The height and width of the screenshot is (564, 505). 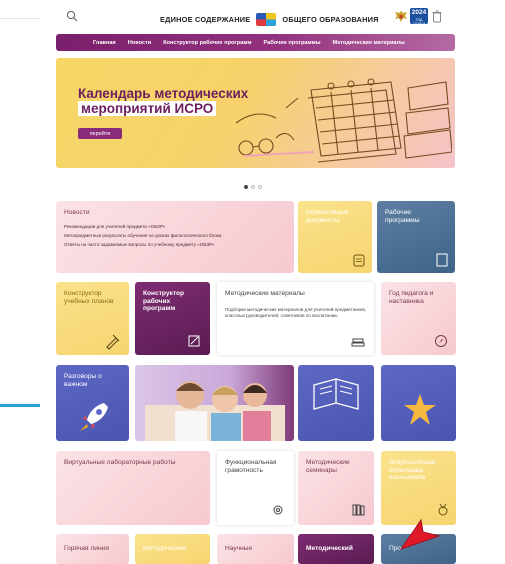 I want to click on science-tile: Научные, so click(x=255, y=549).